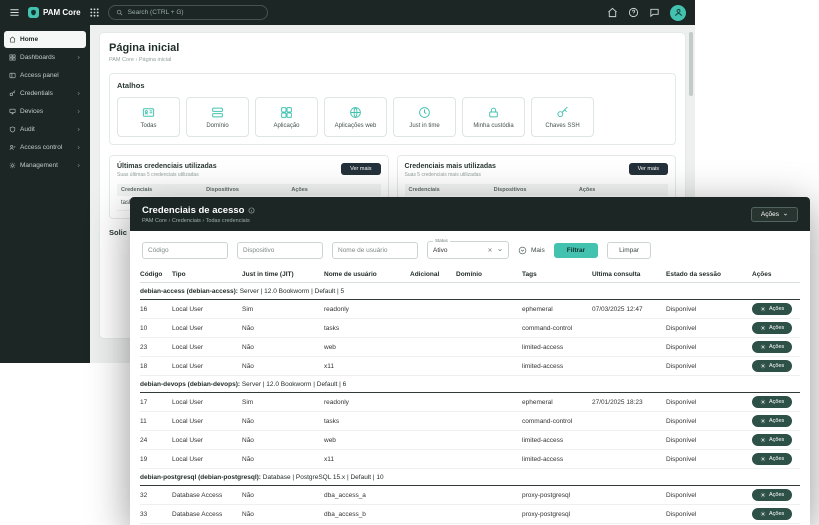  Describe the element at coordinates (94, 12) in the screenshot. I see `apps-grid-icon` at that location.